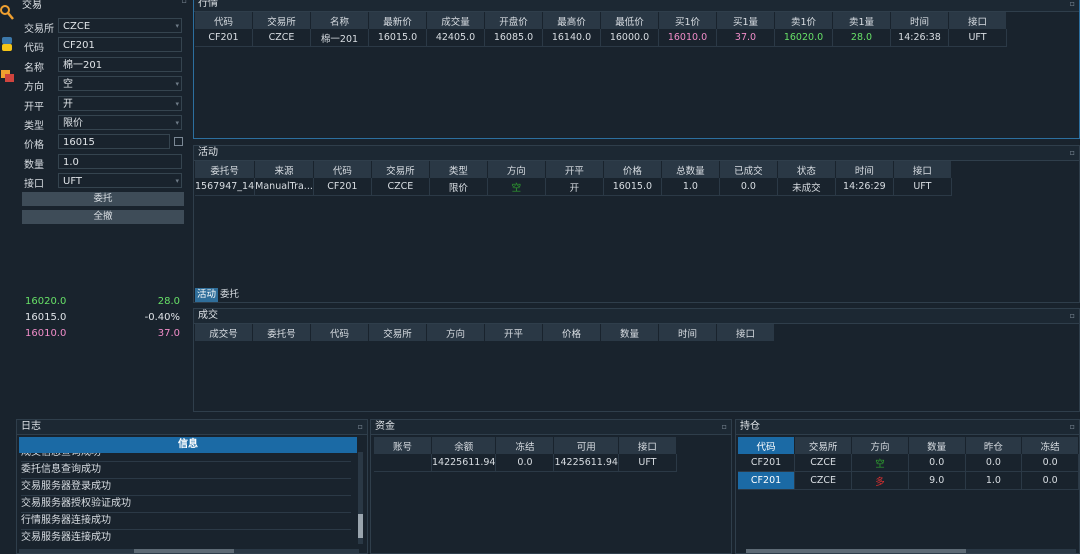 The image size is (1080, 554). What do you see at coordinates (284, 169) in the screenshot?
I see `column-header: 来源` at bounding box center [284, 169].